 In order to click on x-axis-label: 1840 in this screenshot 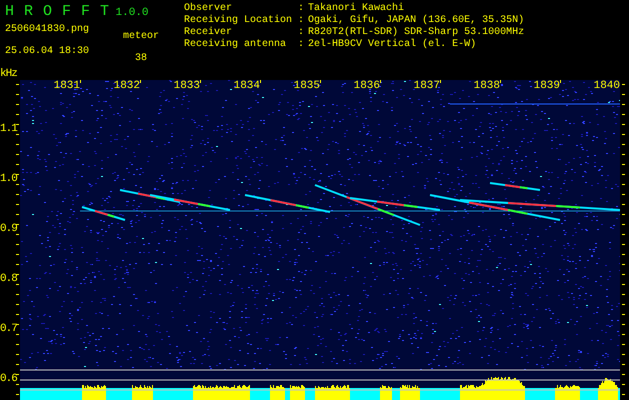, I will do `click(606, 86)`.